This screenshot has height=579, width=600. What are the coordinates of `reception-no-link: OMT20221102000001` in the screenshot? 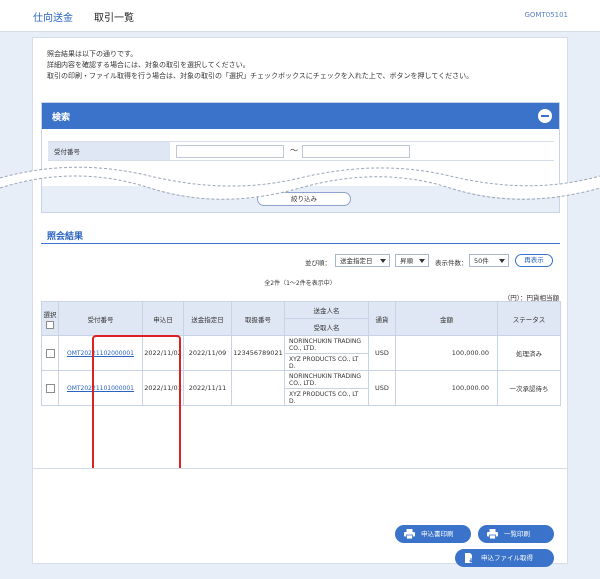 It's located at (100, 353).